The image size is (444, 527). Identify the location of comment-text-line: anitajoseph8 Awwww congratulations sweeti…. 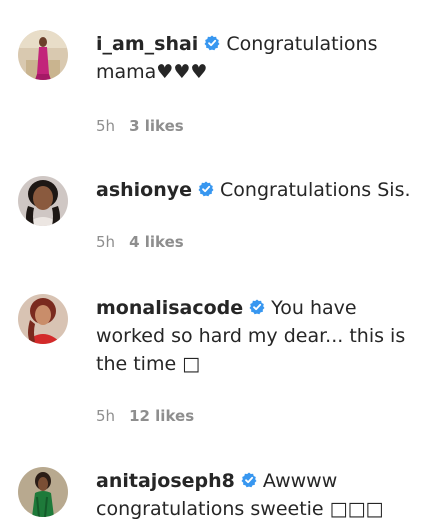
(261, 495).